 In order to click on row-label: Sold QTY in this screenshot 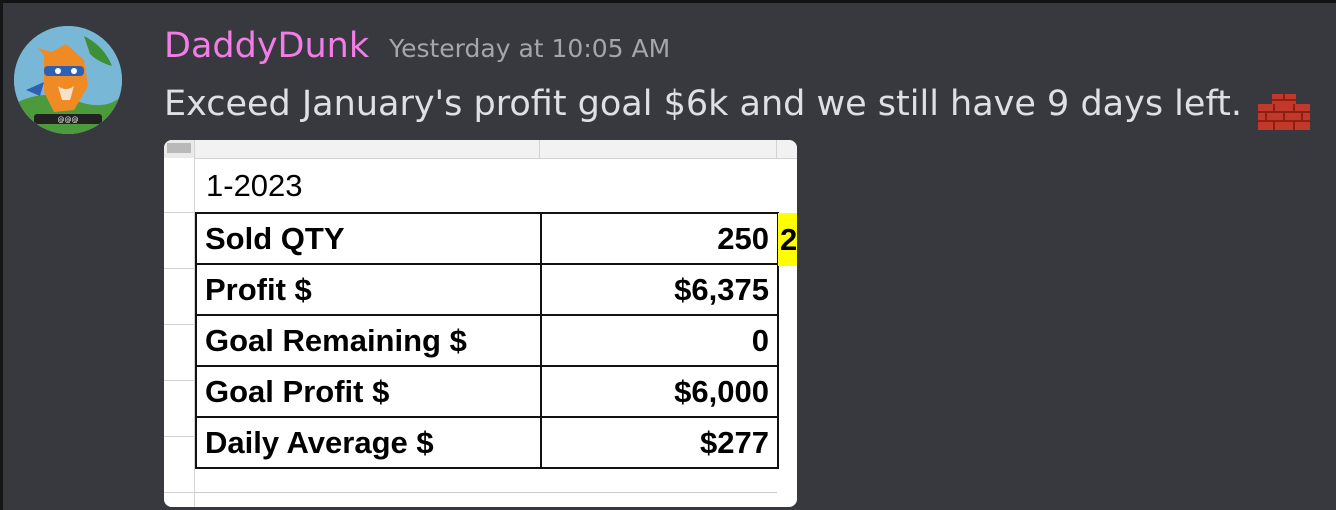, I will do `click(368, 238)`.